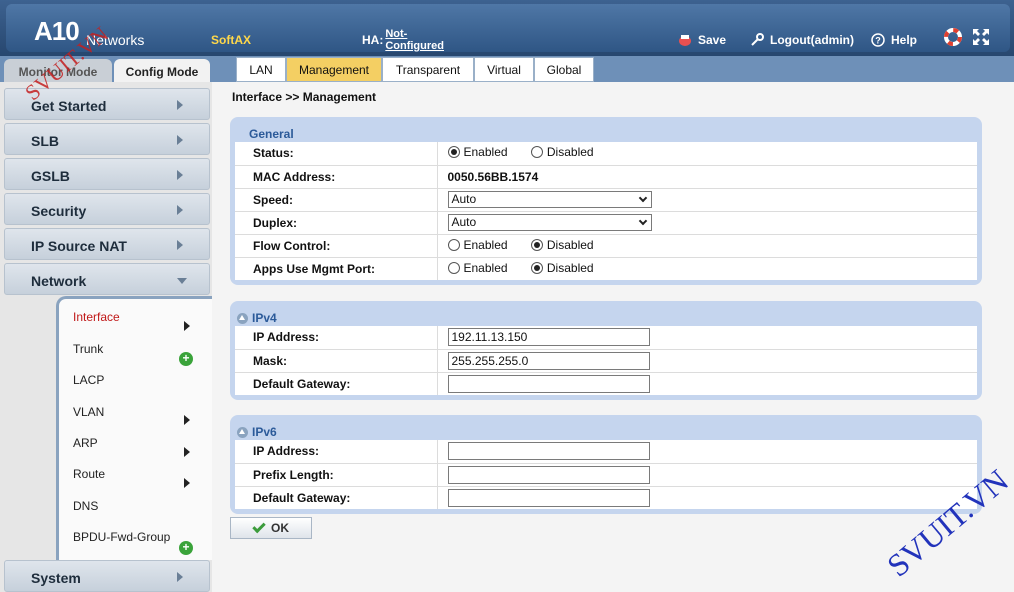  Describe the element at coordinates (107, 576) in the screenshot. I see `sidebar-item-system: System` at that location.